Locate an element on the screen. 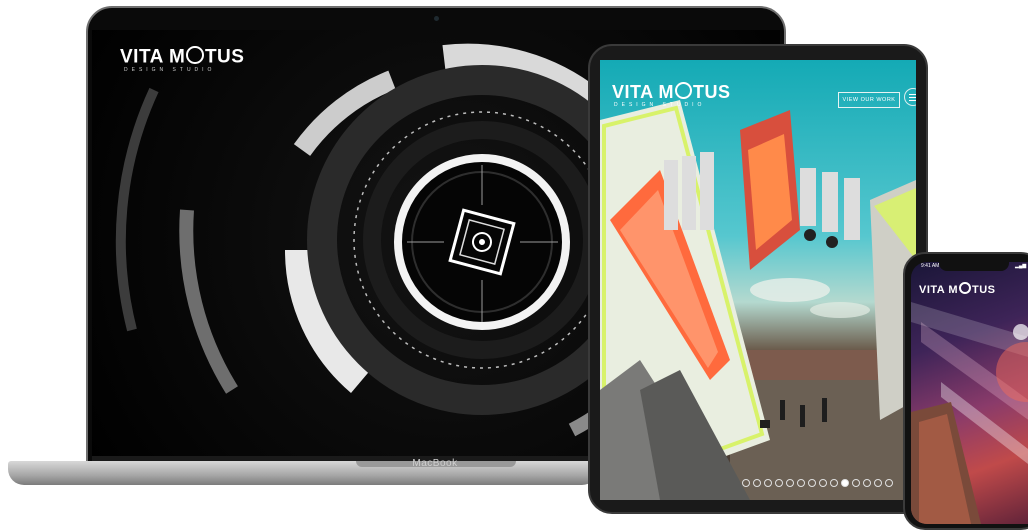 This screenshot has height=530, width=1028. phone-device: 9:41 AM ▂▄▆ ◔ ▭ VITA M TUS is located at coordinates (965, 391).